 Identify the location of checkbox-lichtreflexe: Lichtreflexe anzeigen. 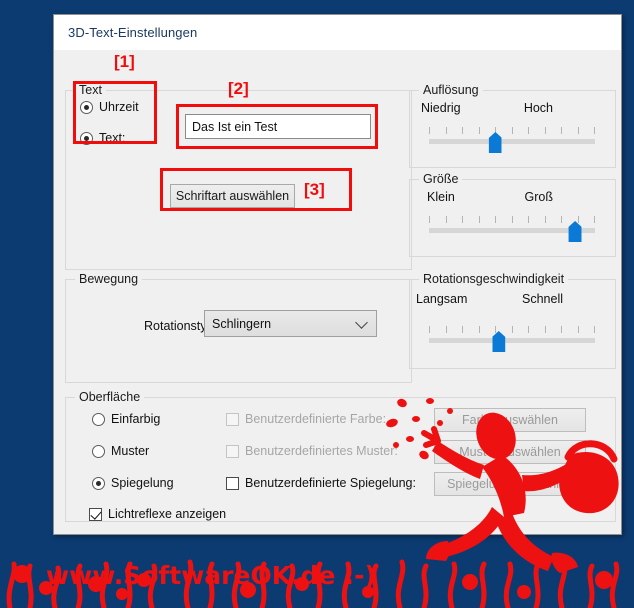
(157, 514).